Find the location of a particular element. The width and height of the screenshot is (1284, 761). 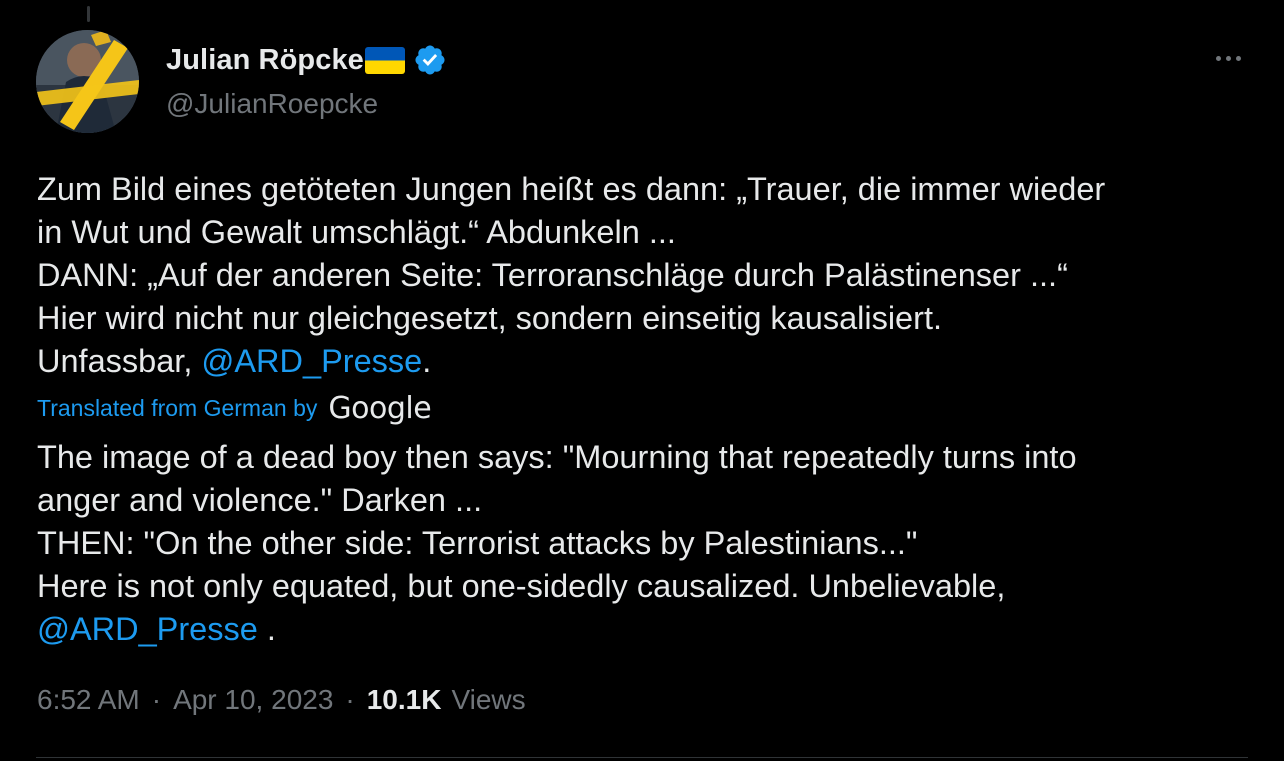

more-options-icon is located at coordinates (1218, 58).